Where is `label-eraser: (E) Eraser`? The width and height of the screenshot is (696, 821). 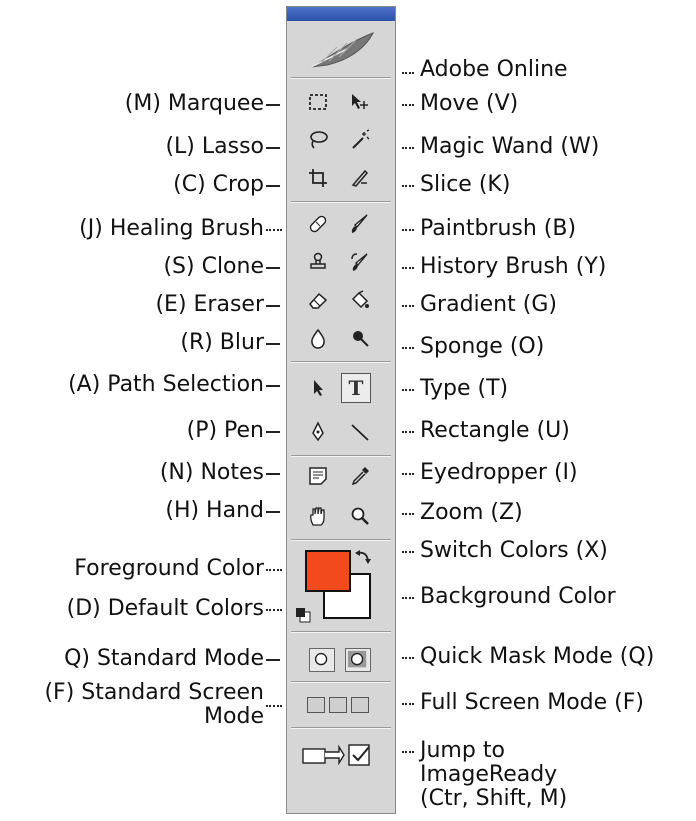 label-eraser: (E) Eraser is located at coordinates (209, 304).